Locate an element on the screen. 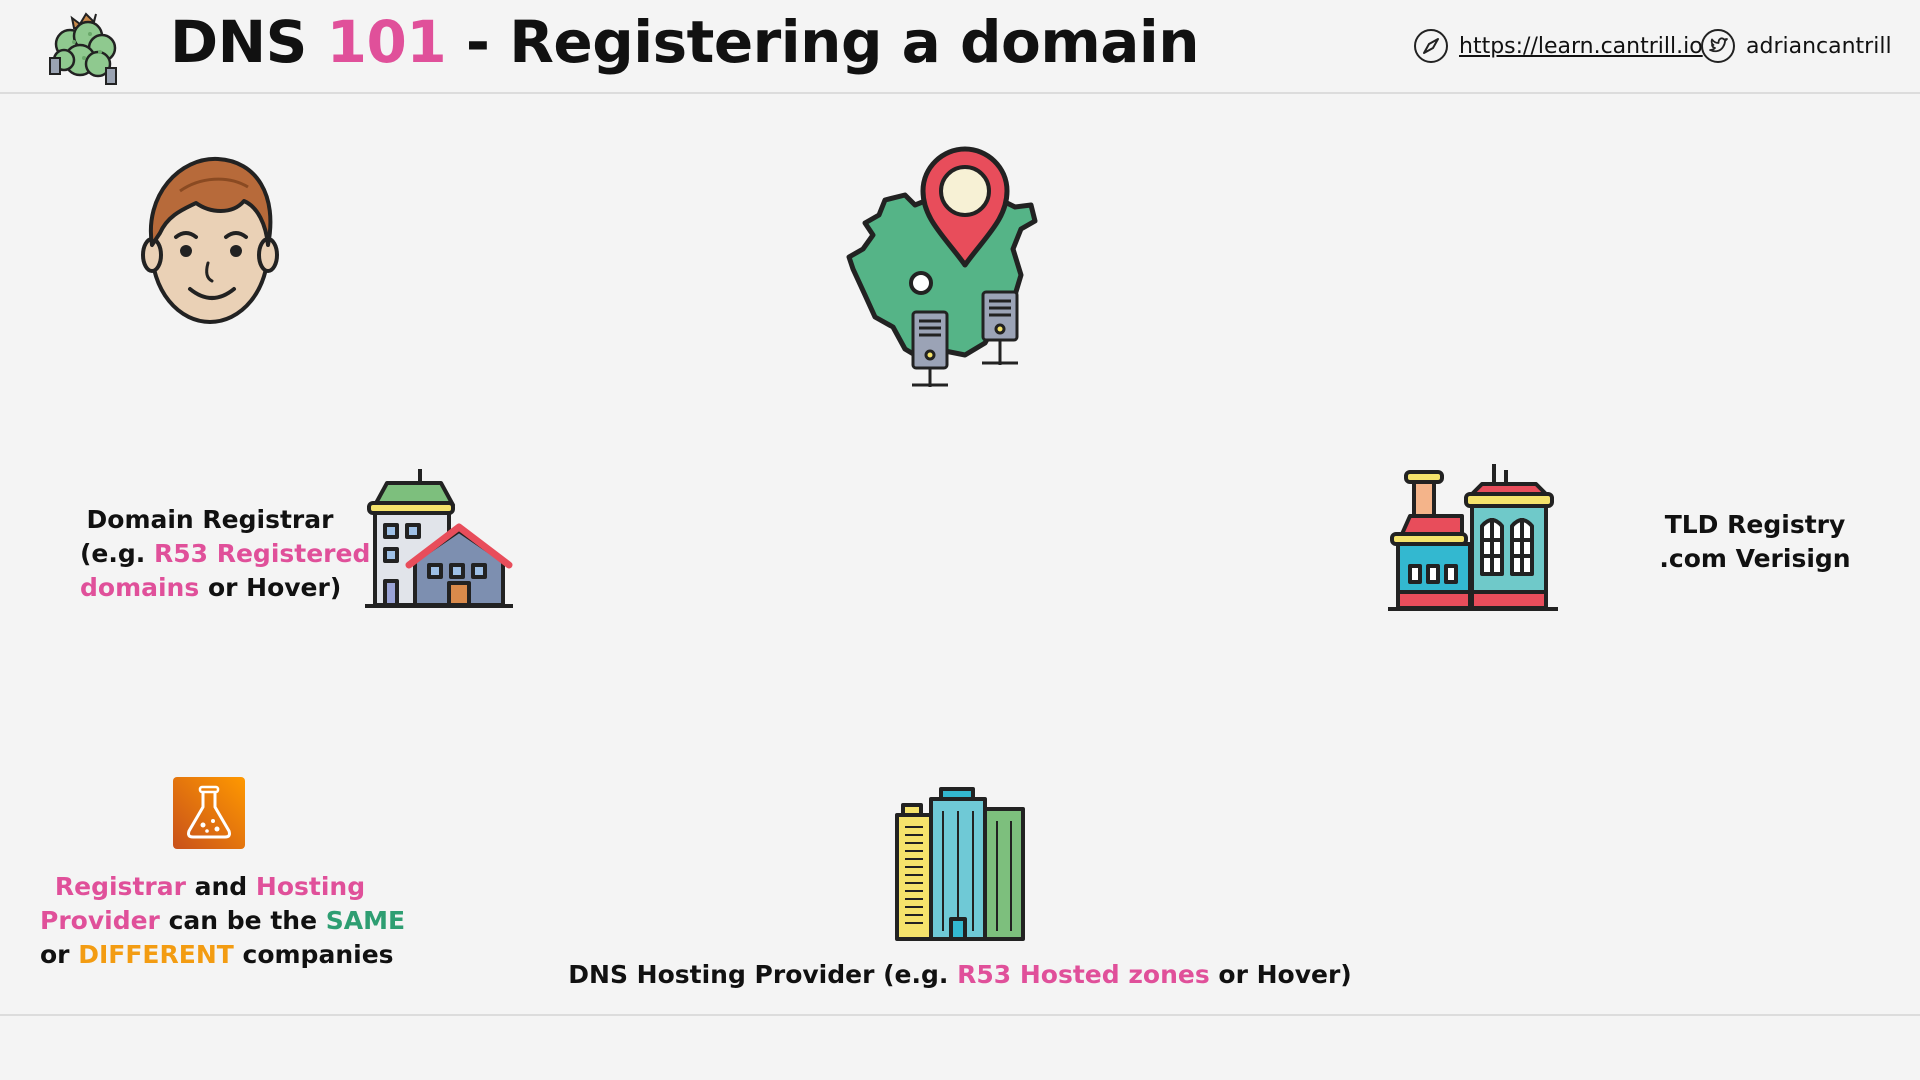  footer-divider is located at coordinates (960, 1015).